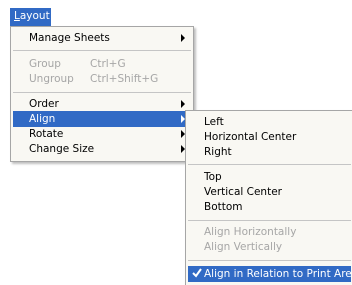 The width and height of the screenshot is (352, 285). Describe the element at coordinates (218, 152) in the screenshot. I see `menu-item-label: Right` at that location.